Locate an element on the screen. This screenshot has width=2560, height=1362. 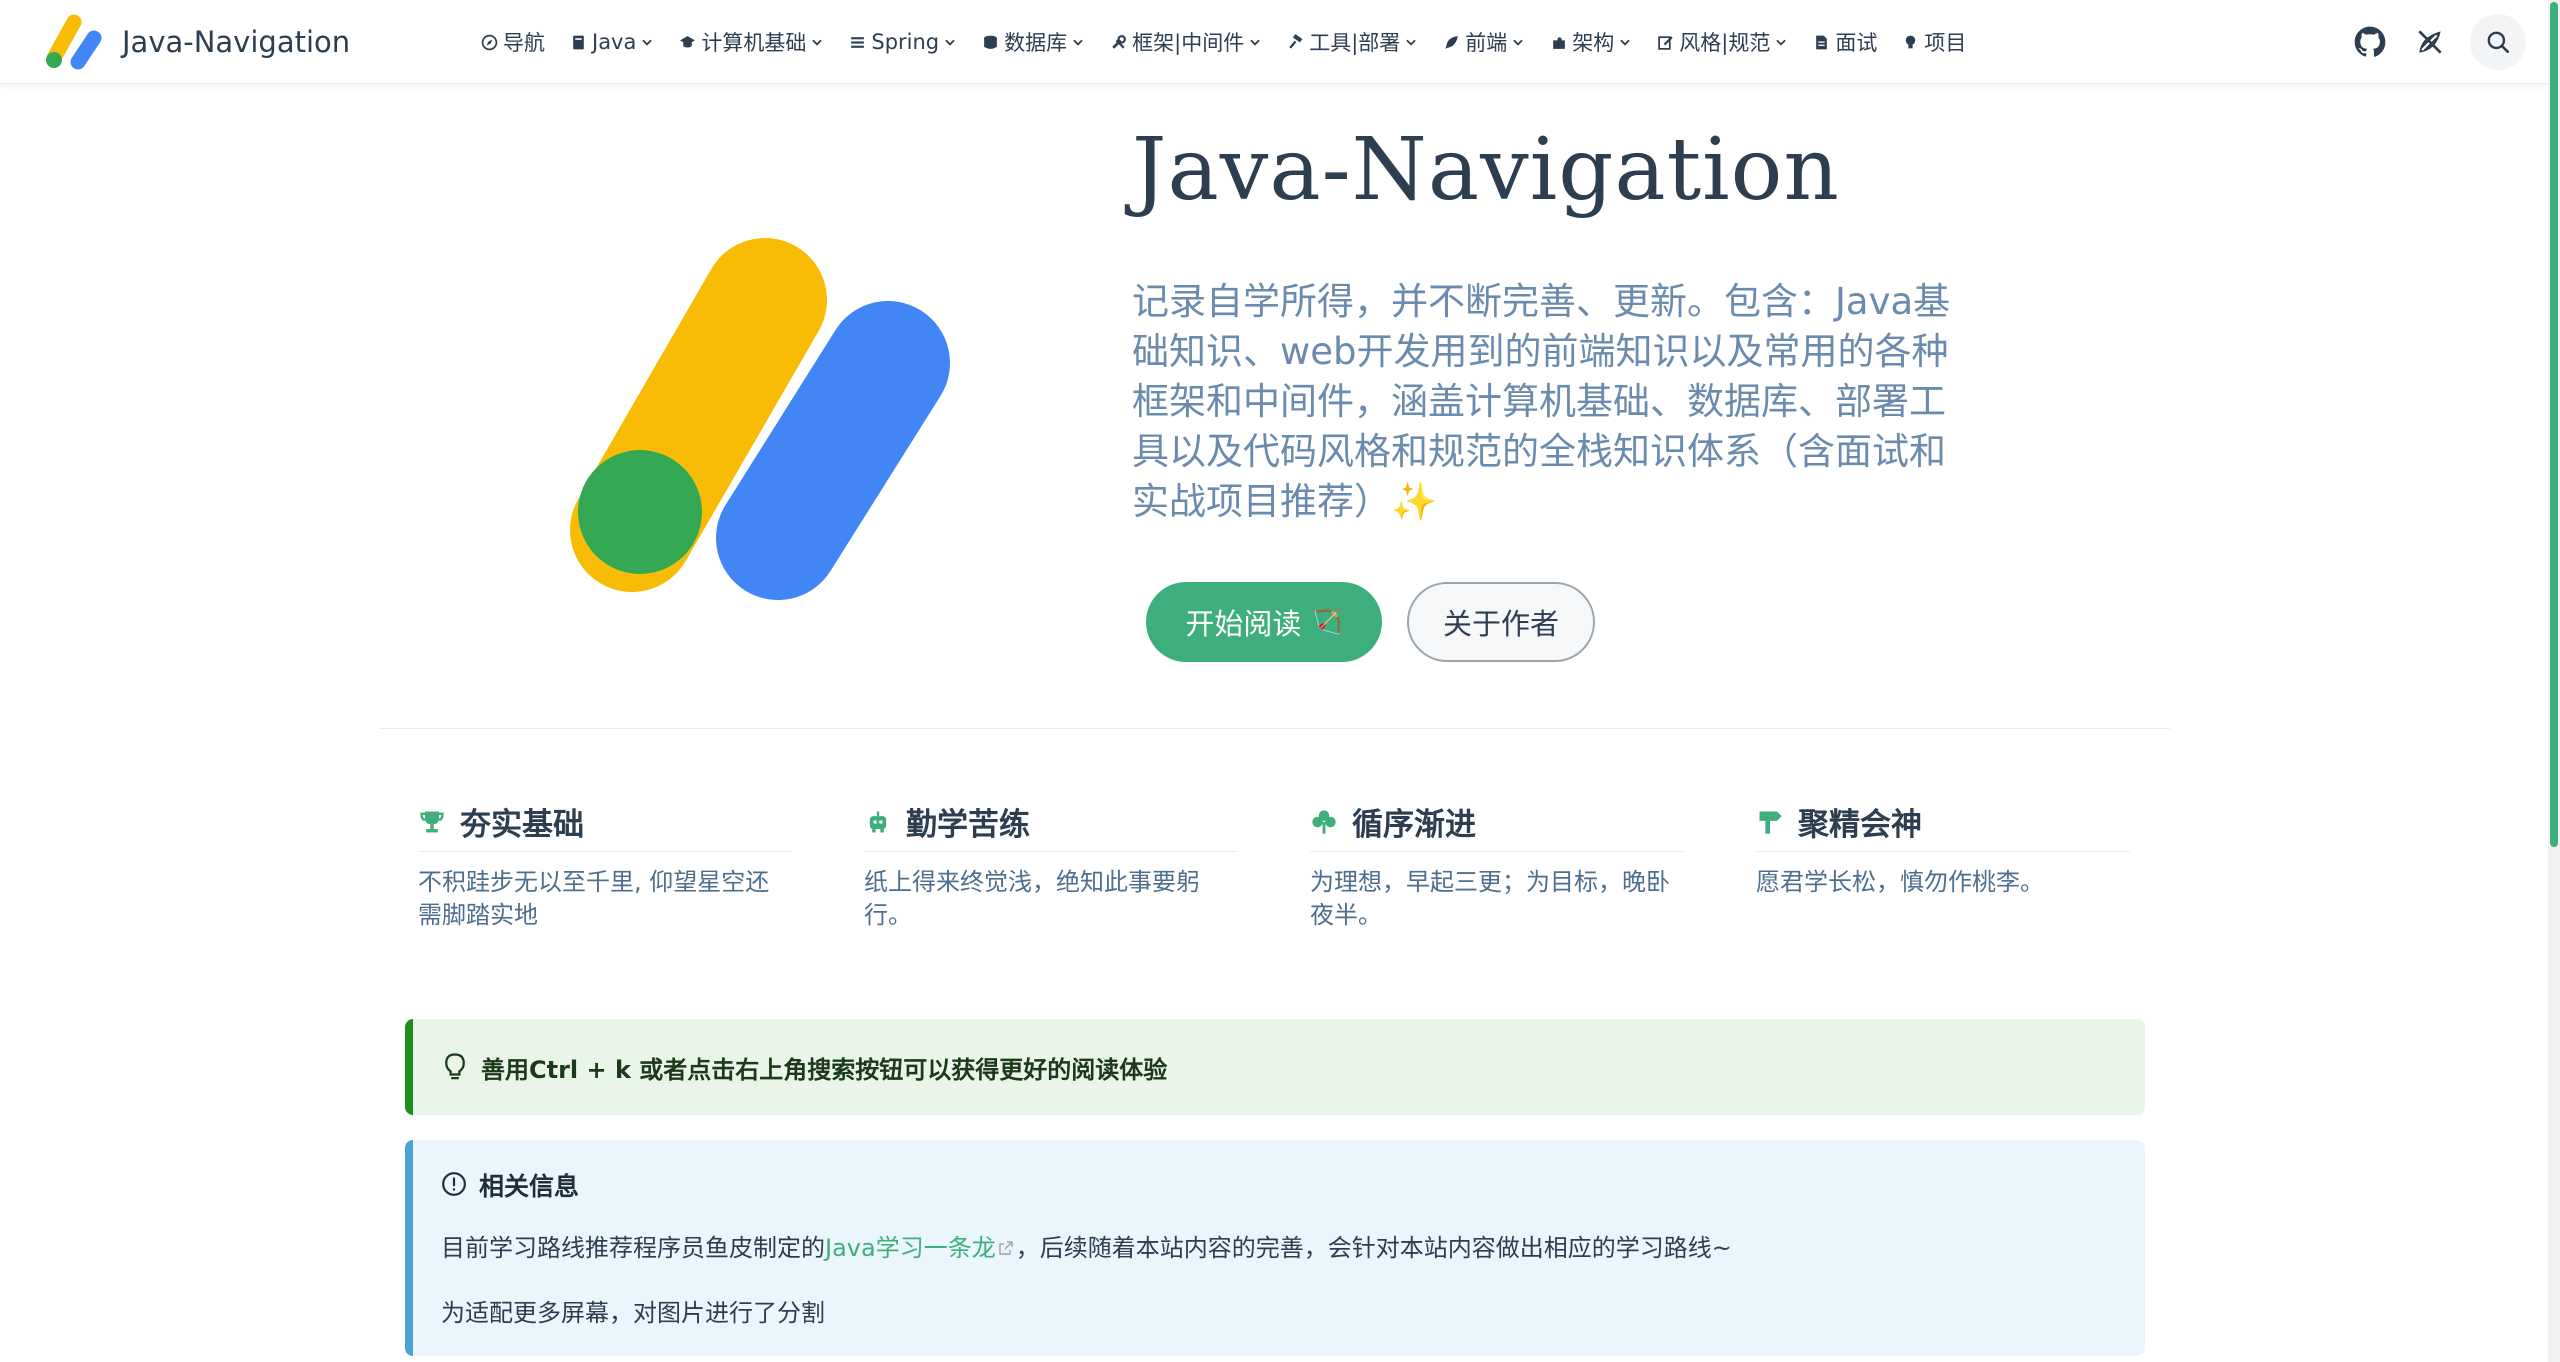
document-icon is located at coordinates (1821, 42).